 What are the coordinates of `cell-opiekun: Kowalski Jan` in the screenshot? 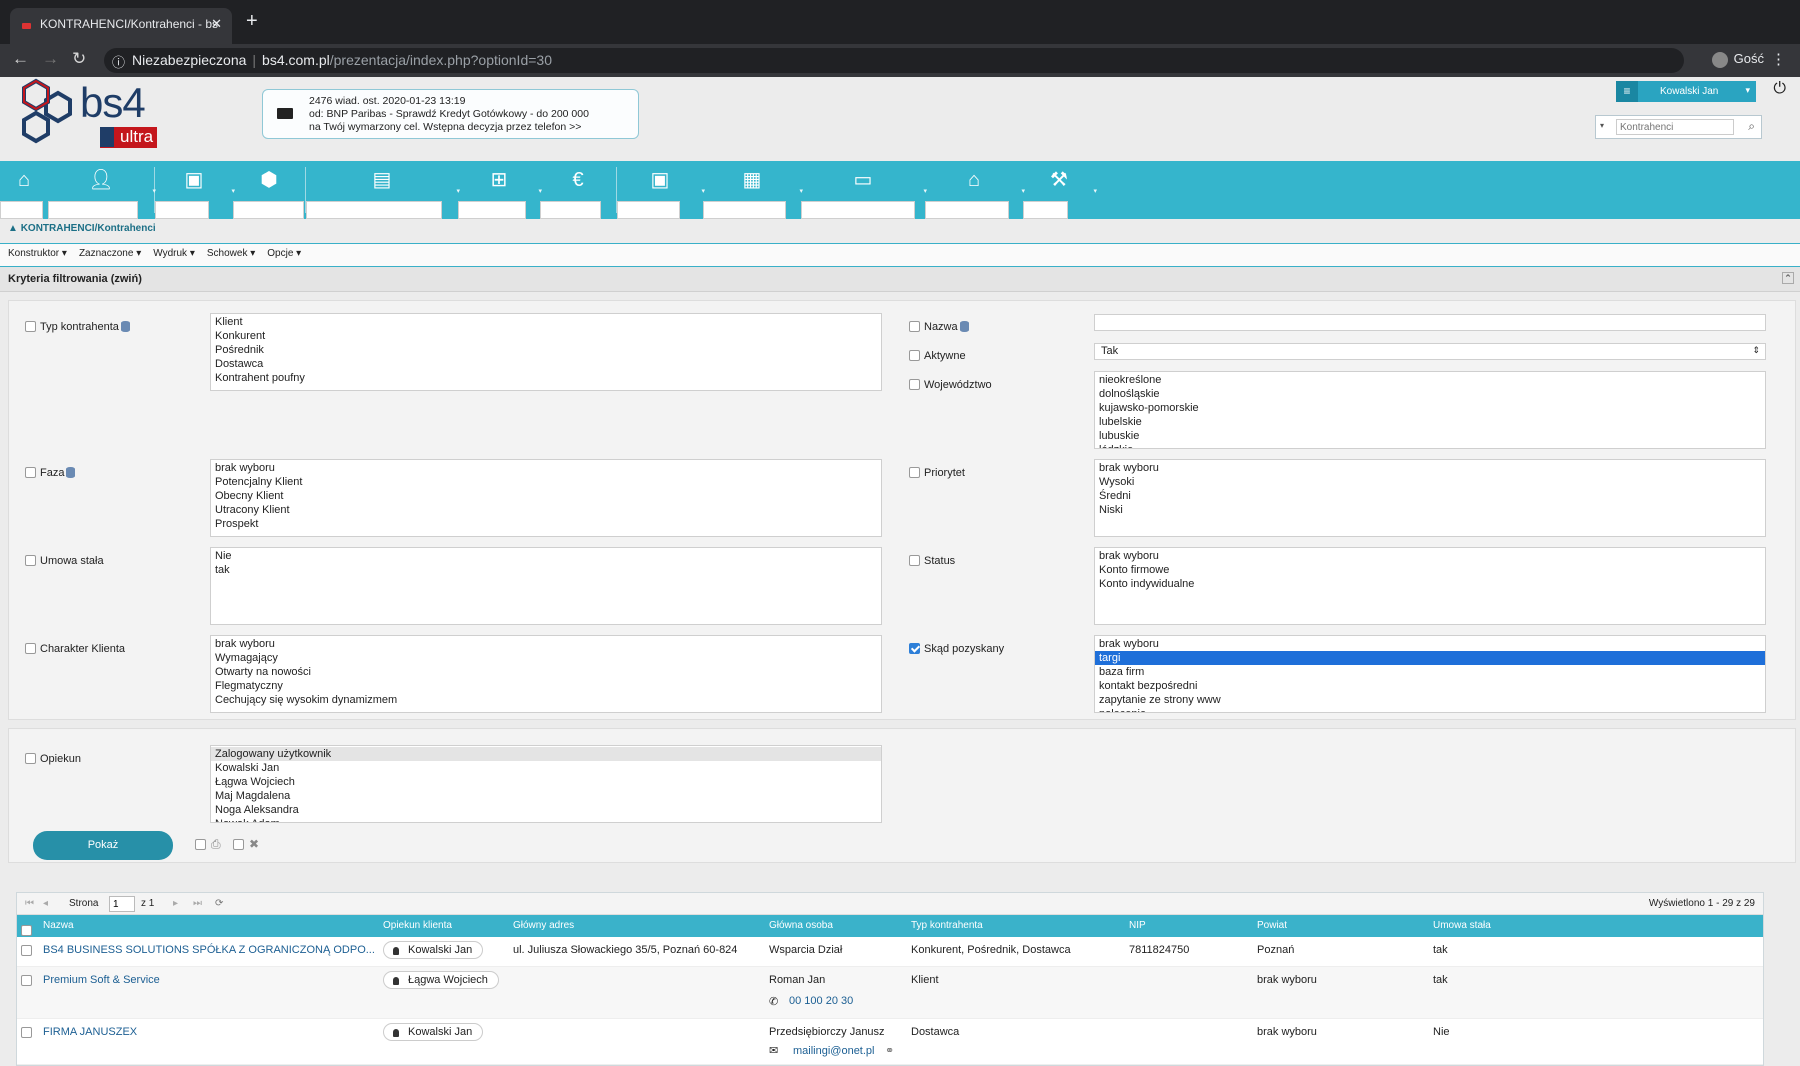 It's located at (433, 950).